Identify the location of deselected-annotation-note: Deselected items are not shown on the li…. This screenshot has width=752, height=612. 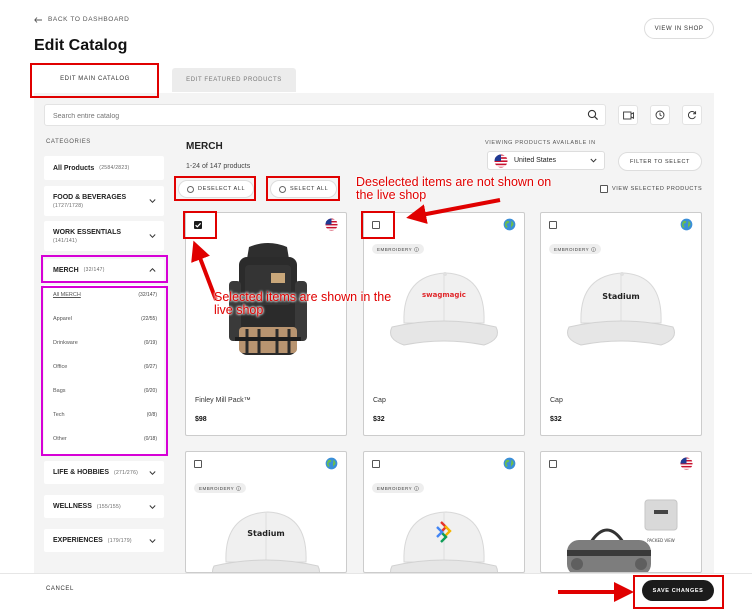
(454, 188).